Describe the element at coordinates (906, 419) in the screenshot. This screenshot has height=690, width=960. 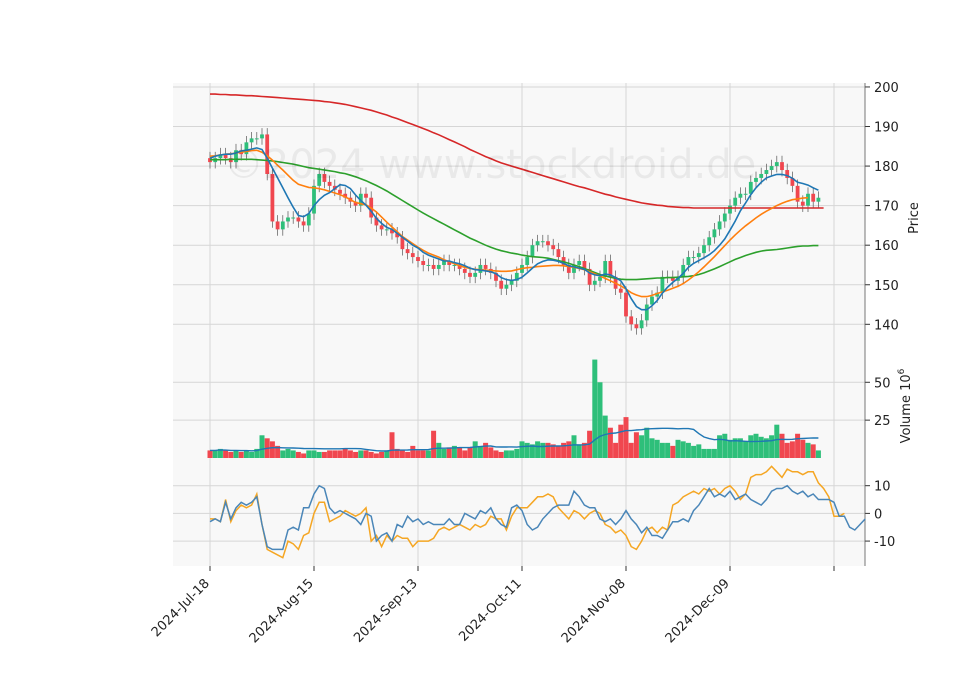
I see `volume-axis-label-text: Volume` at that location.